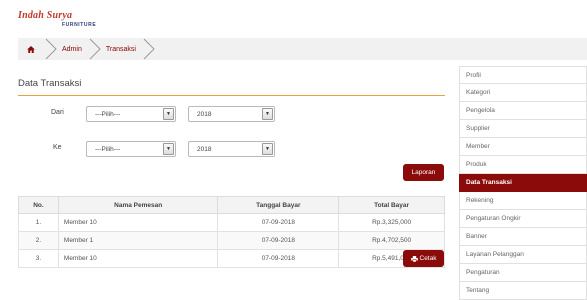 The image size is (587, 300). What do you see at coordinates (523, 111) in the screenshot?
I see `sidebar-item-pengelola: Pengelola` at bounding box center [523, 111].